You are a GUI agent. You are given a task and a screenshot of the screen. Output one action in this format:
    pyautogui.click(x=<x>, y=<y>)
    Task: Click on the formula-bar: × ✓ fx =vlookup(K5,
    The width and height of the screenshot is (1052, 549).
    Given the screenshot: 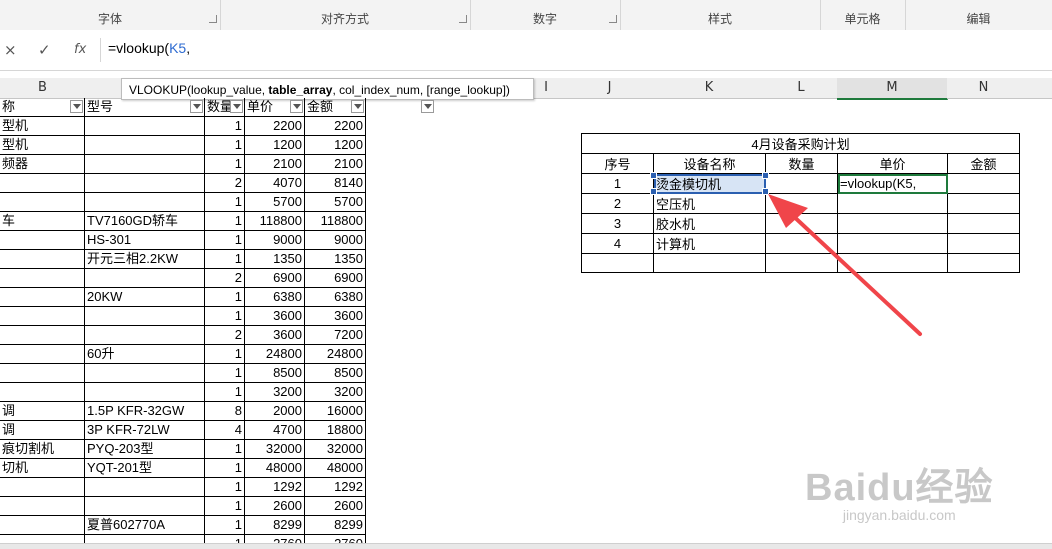 What is the action you would take?
    pyautogui.click(x=526, y=50)
    